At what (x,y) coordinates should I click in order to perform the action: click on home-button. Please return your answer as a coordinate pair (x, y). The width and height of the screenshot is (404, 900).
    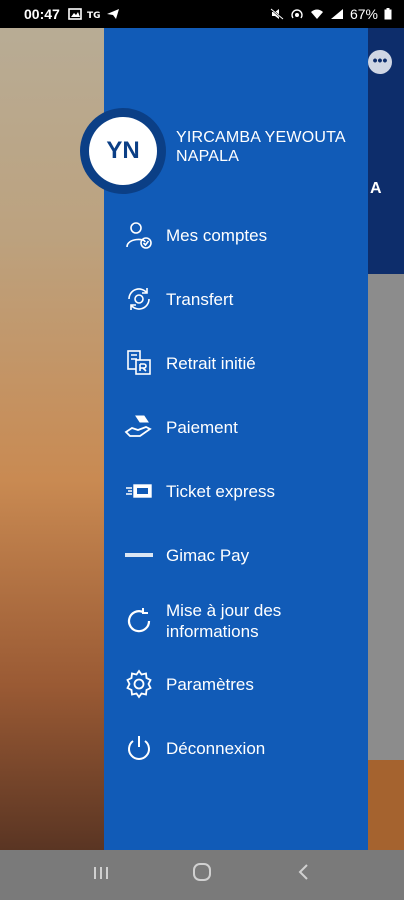
    Looking at the image, I should click on (202, 875).